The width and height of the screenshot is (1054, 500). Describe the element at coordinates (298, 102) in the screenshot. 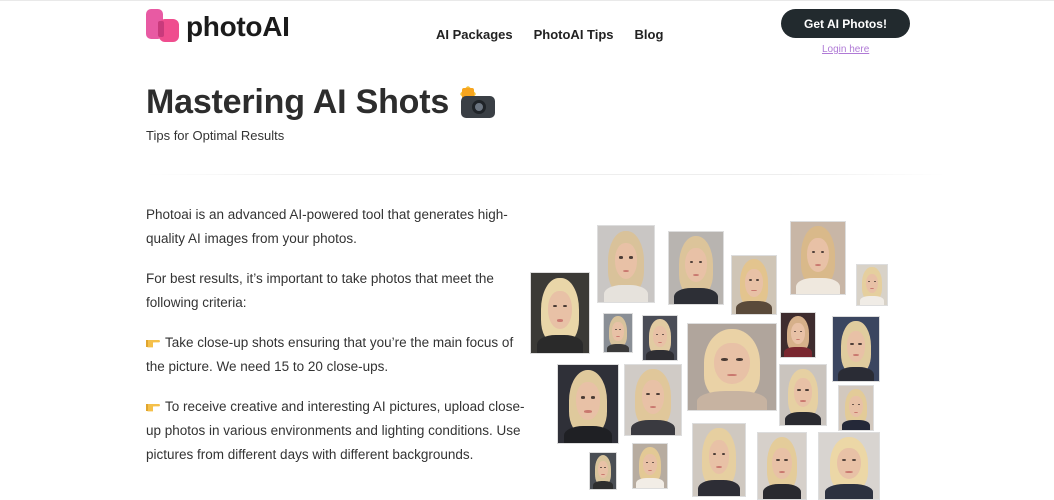

I see `page-title-text: Mastering AI Shots` at that location.